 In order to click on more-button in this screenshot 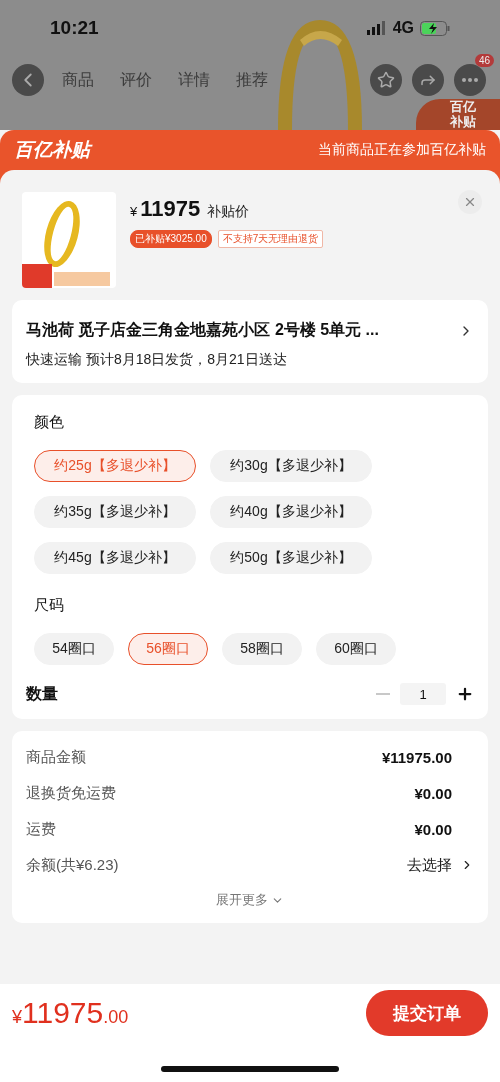, I will do `click(470, 80)`.